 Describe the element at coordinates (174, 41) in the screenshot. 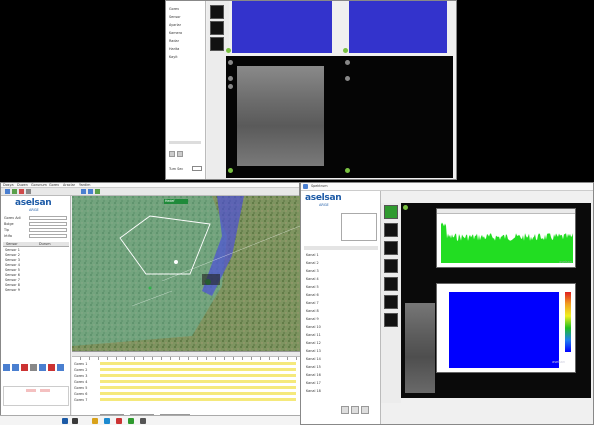

I see `sidebar-row: Radar` at that location.